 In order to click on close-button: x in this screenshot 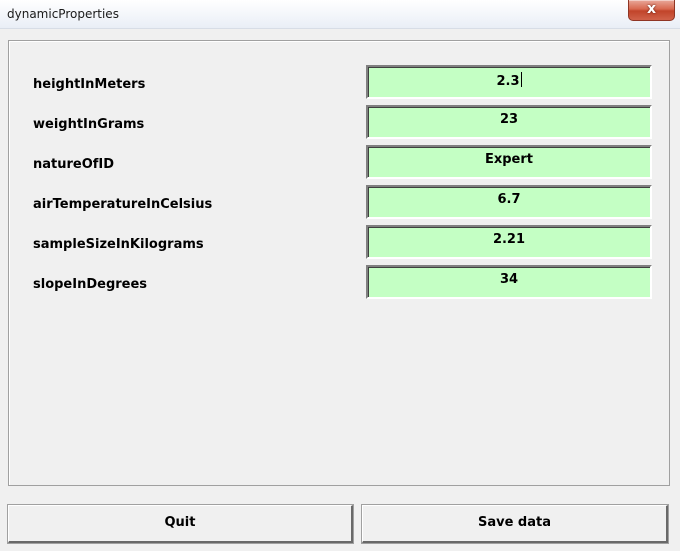, I will do `click(651, 10)`.